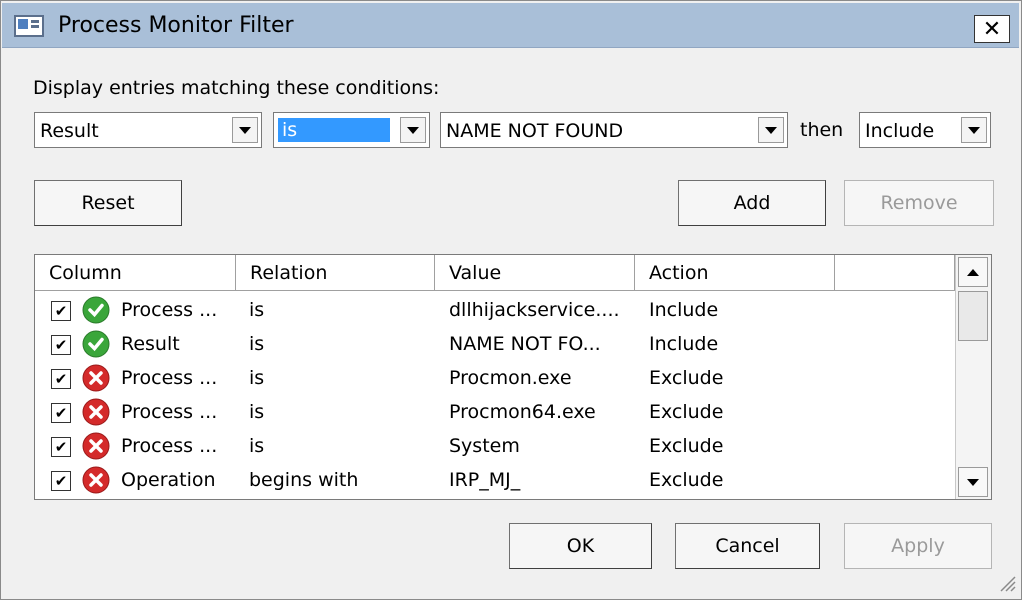  I want to click on table-row: ✔ Process ... is System Exclude, so click(495, 446).